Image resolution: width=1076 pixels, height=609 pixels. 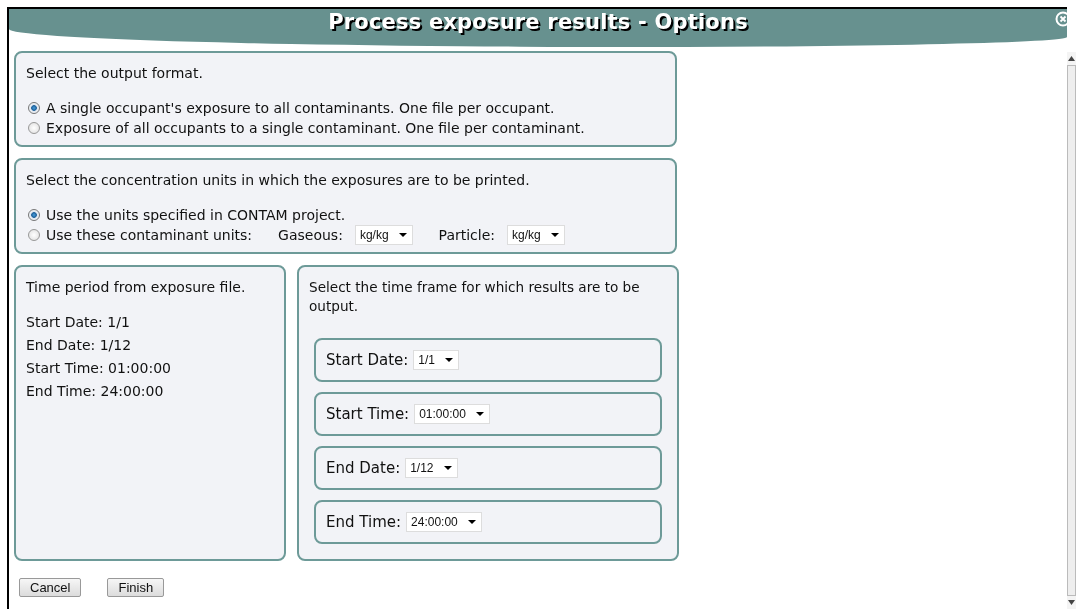 I want to click on dialog-button: Finish, so click(x=136, y=587).